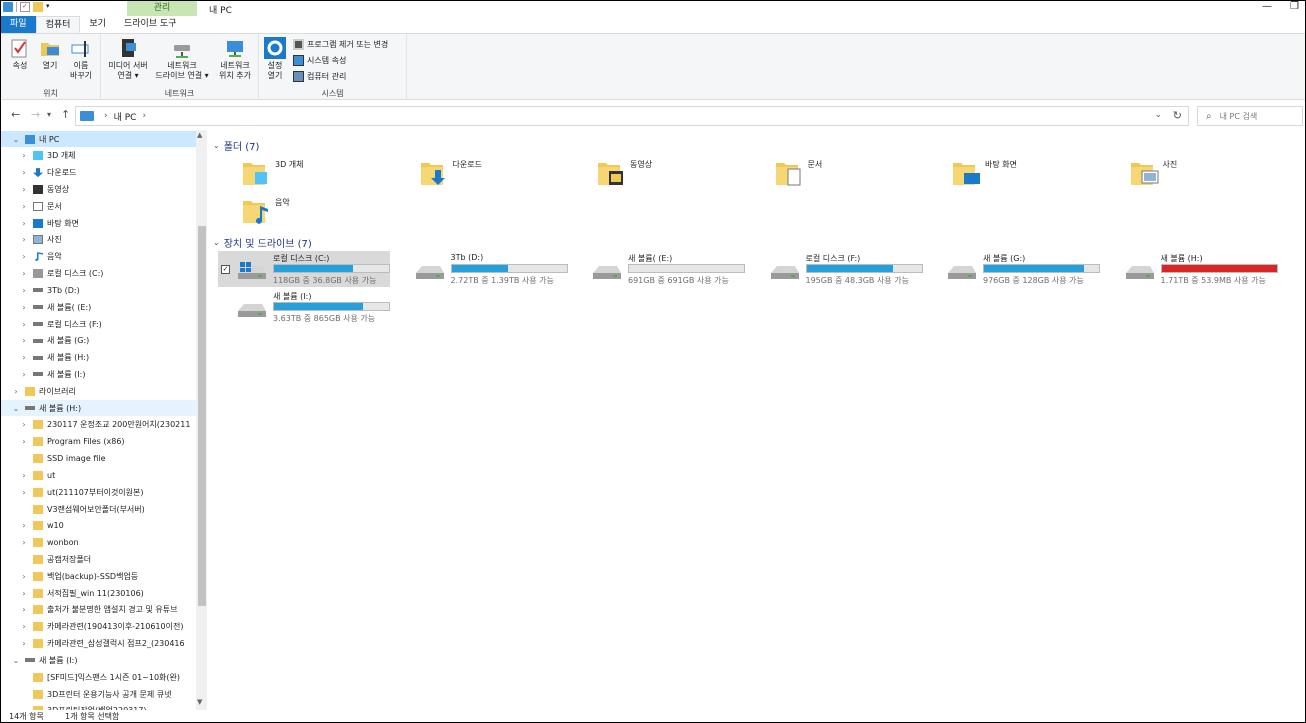  Describe the element at coordinates (98, 677) in the screenshot. I see `nav-item: [SF미드]익스팬스 1시즌 01~10화(완)` at that location.